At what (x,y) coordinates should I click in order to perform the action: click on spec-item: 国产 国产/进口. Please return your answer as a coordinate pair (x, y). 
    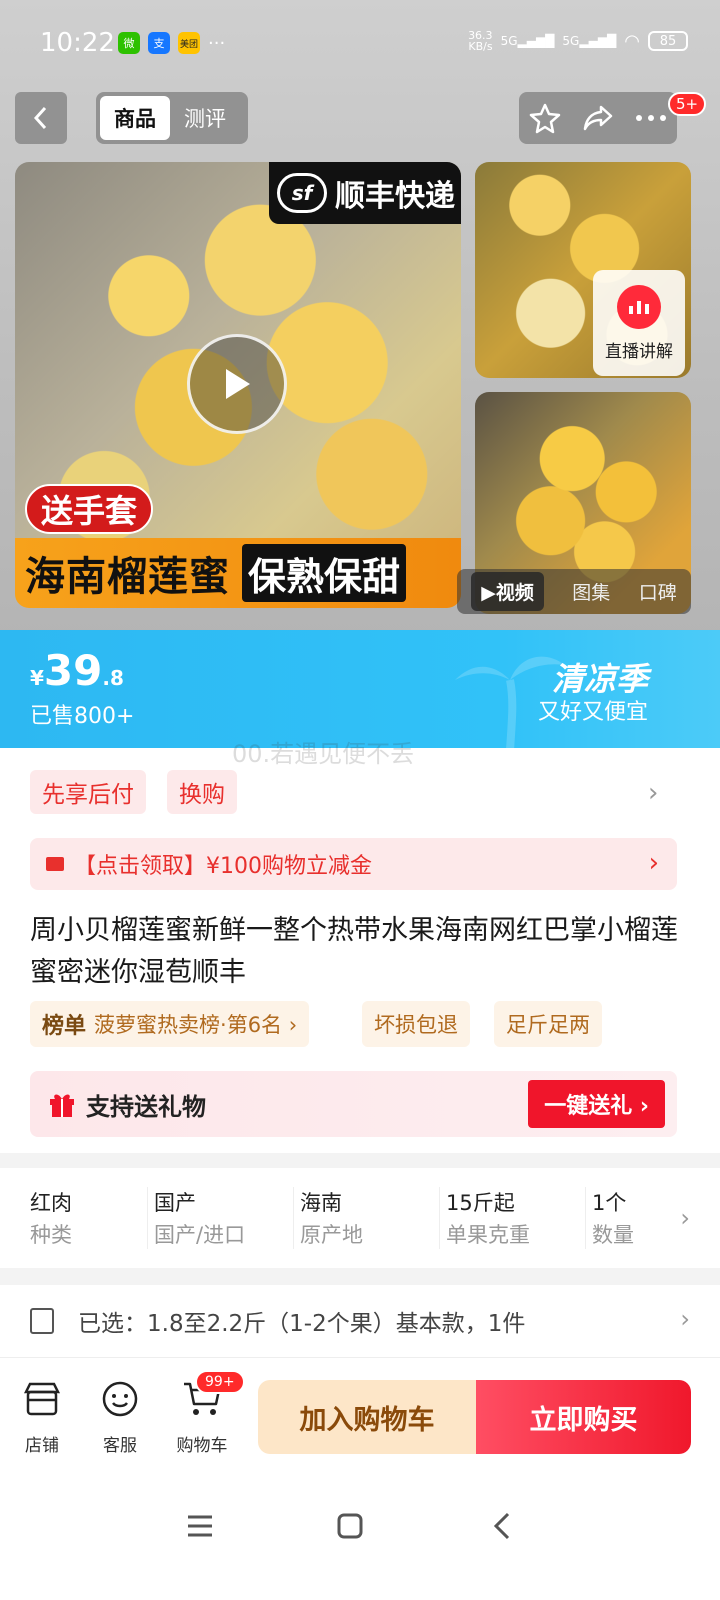
    Looking at the image, I should click on (224, 1218).